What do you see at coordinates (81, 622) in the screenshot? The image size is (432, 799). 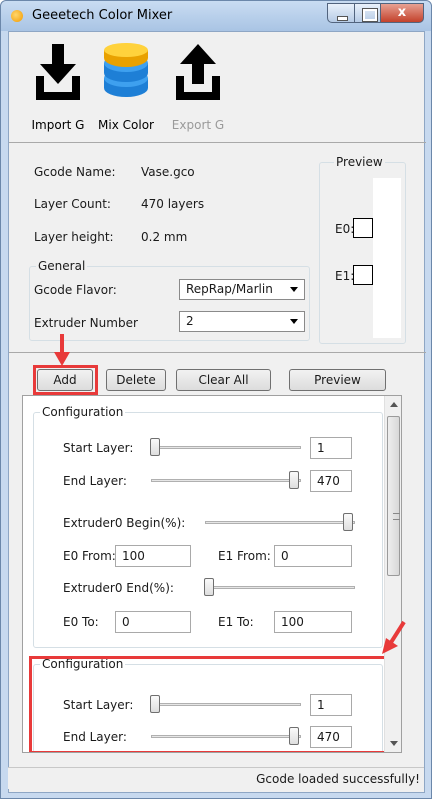 I see `e0-to-label: E0 To:` at bounding box center [81, 622].